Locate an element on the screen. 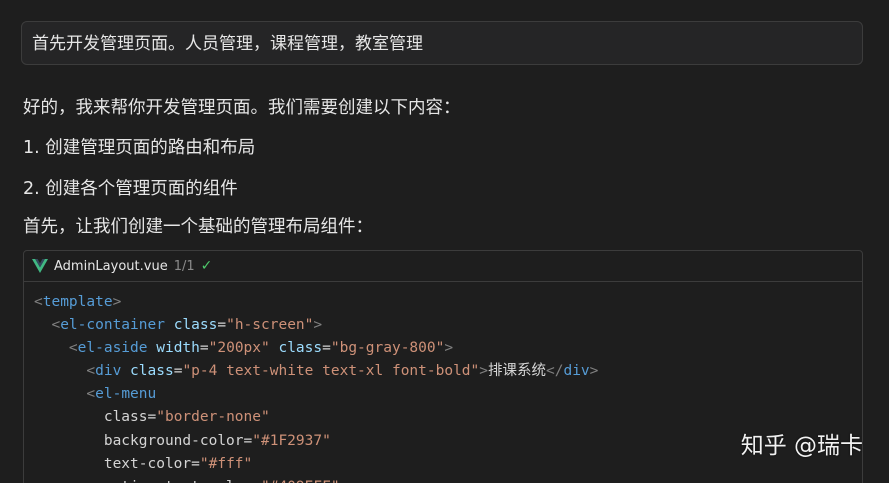  watermark: 知乎 @瑞卡 is located at coordinates (801, 446).